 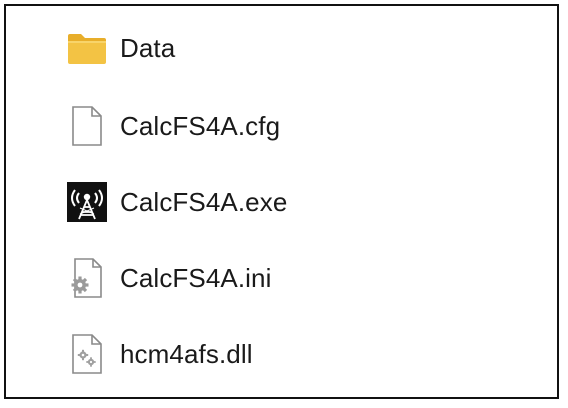 What do you see at coordinates (87, 354) in the screenshot?
I see `dll-file-icon` at bounding box center [87, 354].